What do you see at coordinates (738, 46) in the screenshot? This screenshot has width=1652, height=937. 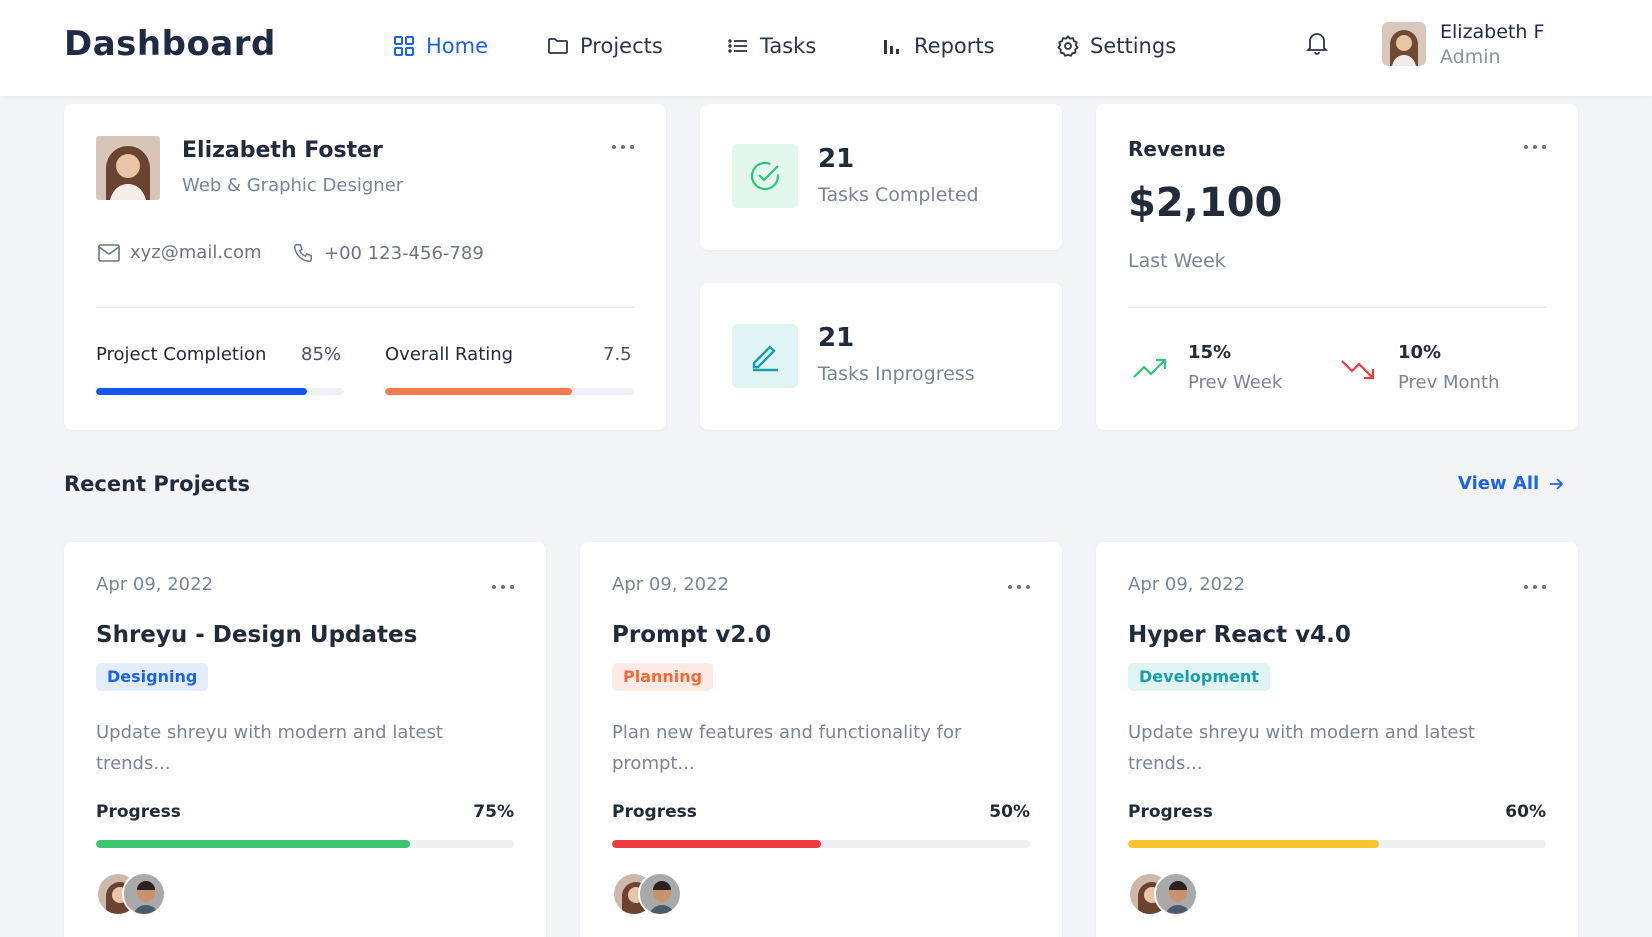 I see `list-icon` at bounding box center [738, 46].